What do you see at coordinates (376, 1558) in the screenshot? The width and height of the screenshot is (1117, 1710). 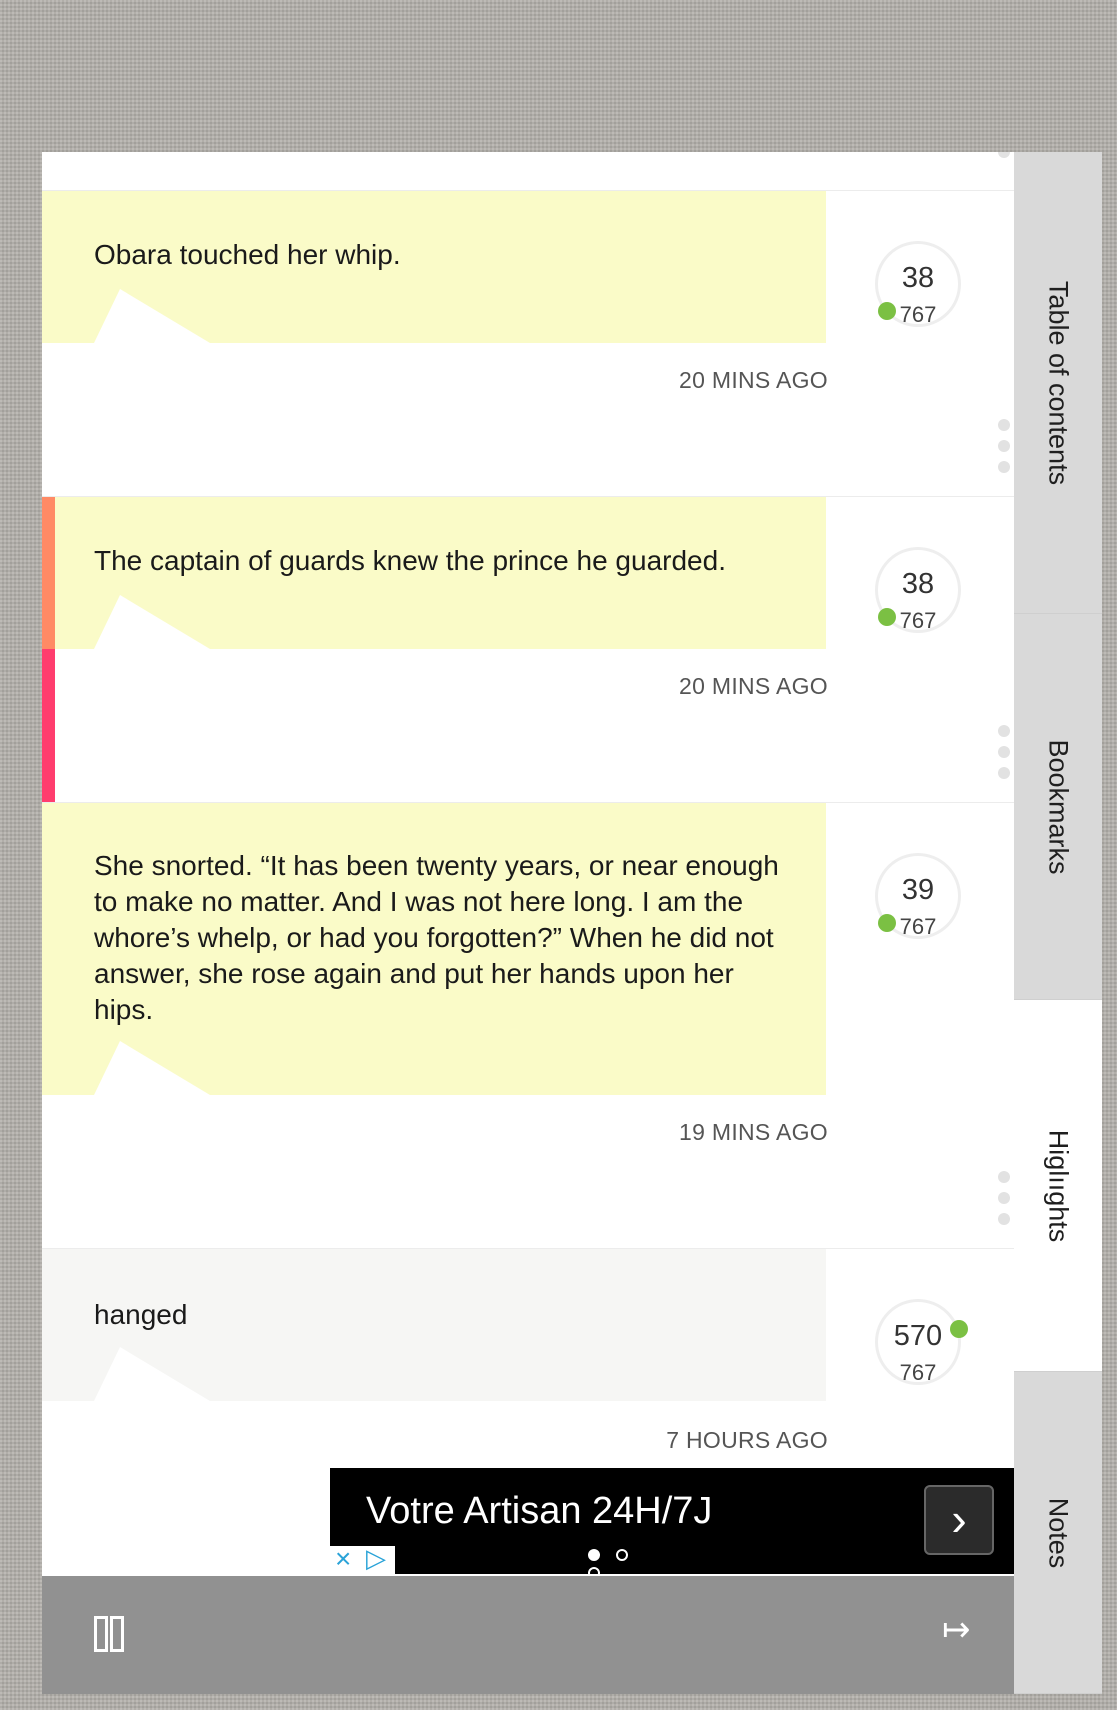 I see `adchoices-icon: ▷` at bounding box center [376, 1558].